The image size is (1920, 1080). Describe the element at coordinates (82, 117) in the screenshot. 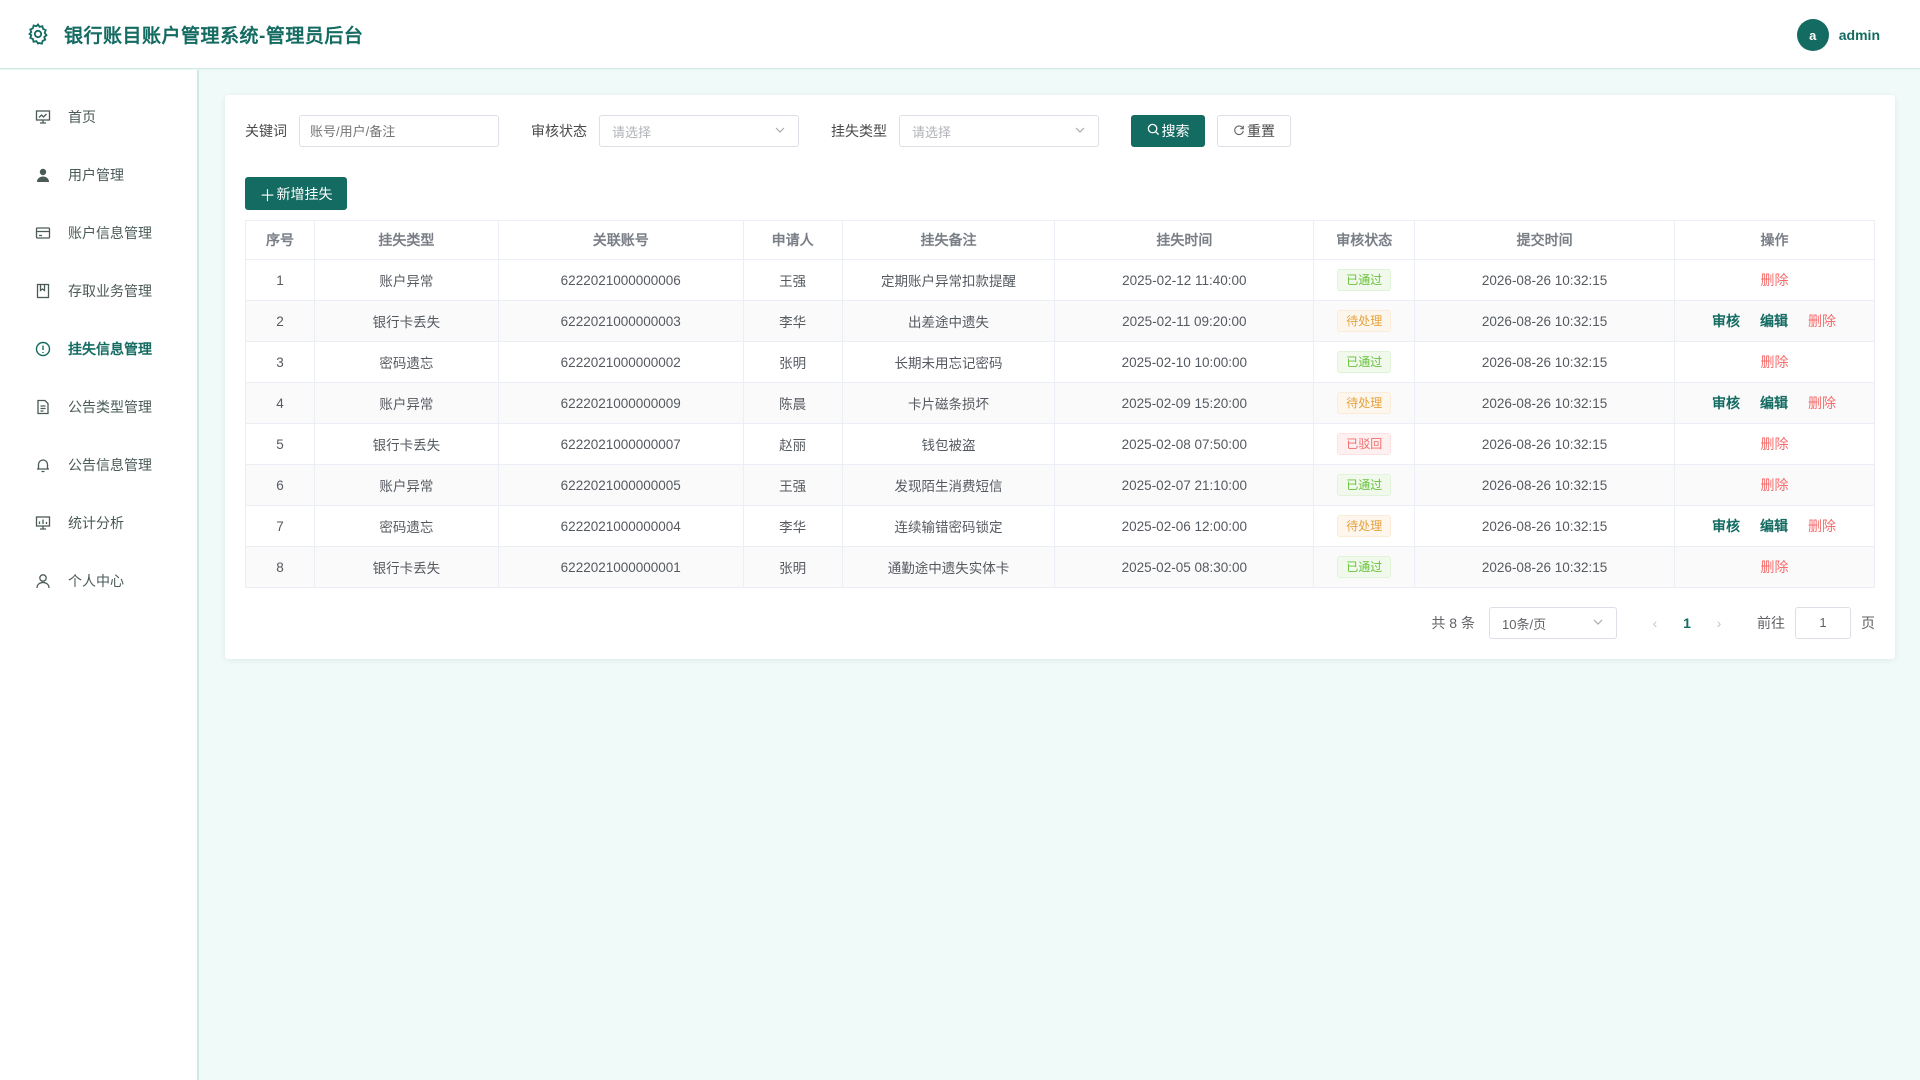

I see `sidebar-item-label: 首页` at that location.